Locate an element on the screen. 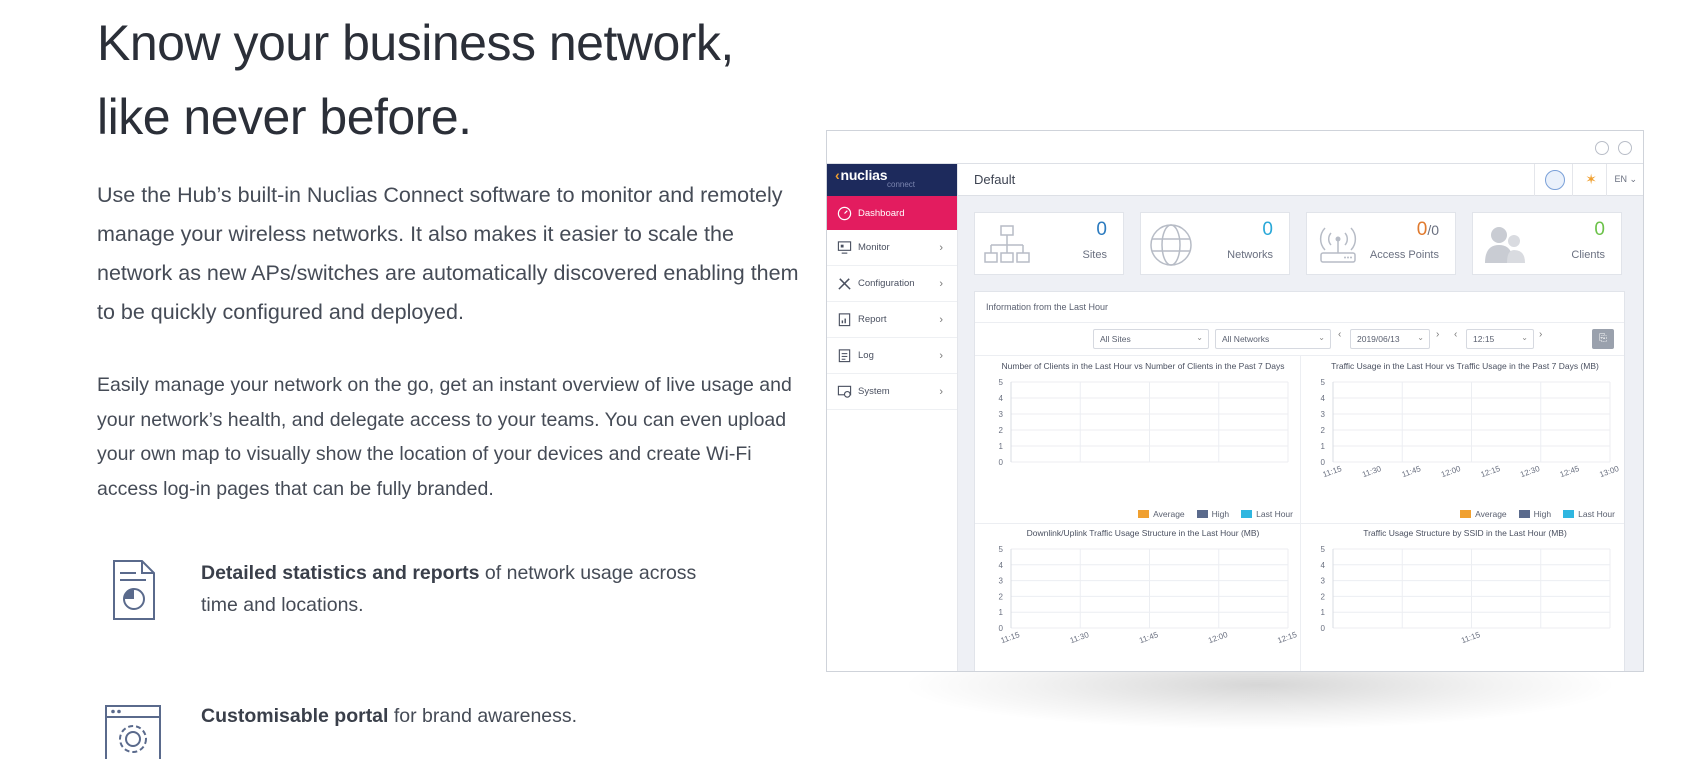 The image size is (1701, 759). x-tick-label: 11:15 is located at coordinates (1471, 637).